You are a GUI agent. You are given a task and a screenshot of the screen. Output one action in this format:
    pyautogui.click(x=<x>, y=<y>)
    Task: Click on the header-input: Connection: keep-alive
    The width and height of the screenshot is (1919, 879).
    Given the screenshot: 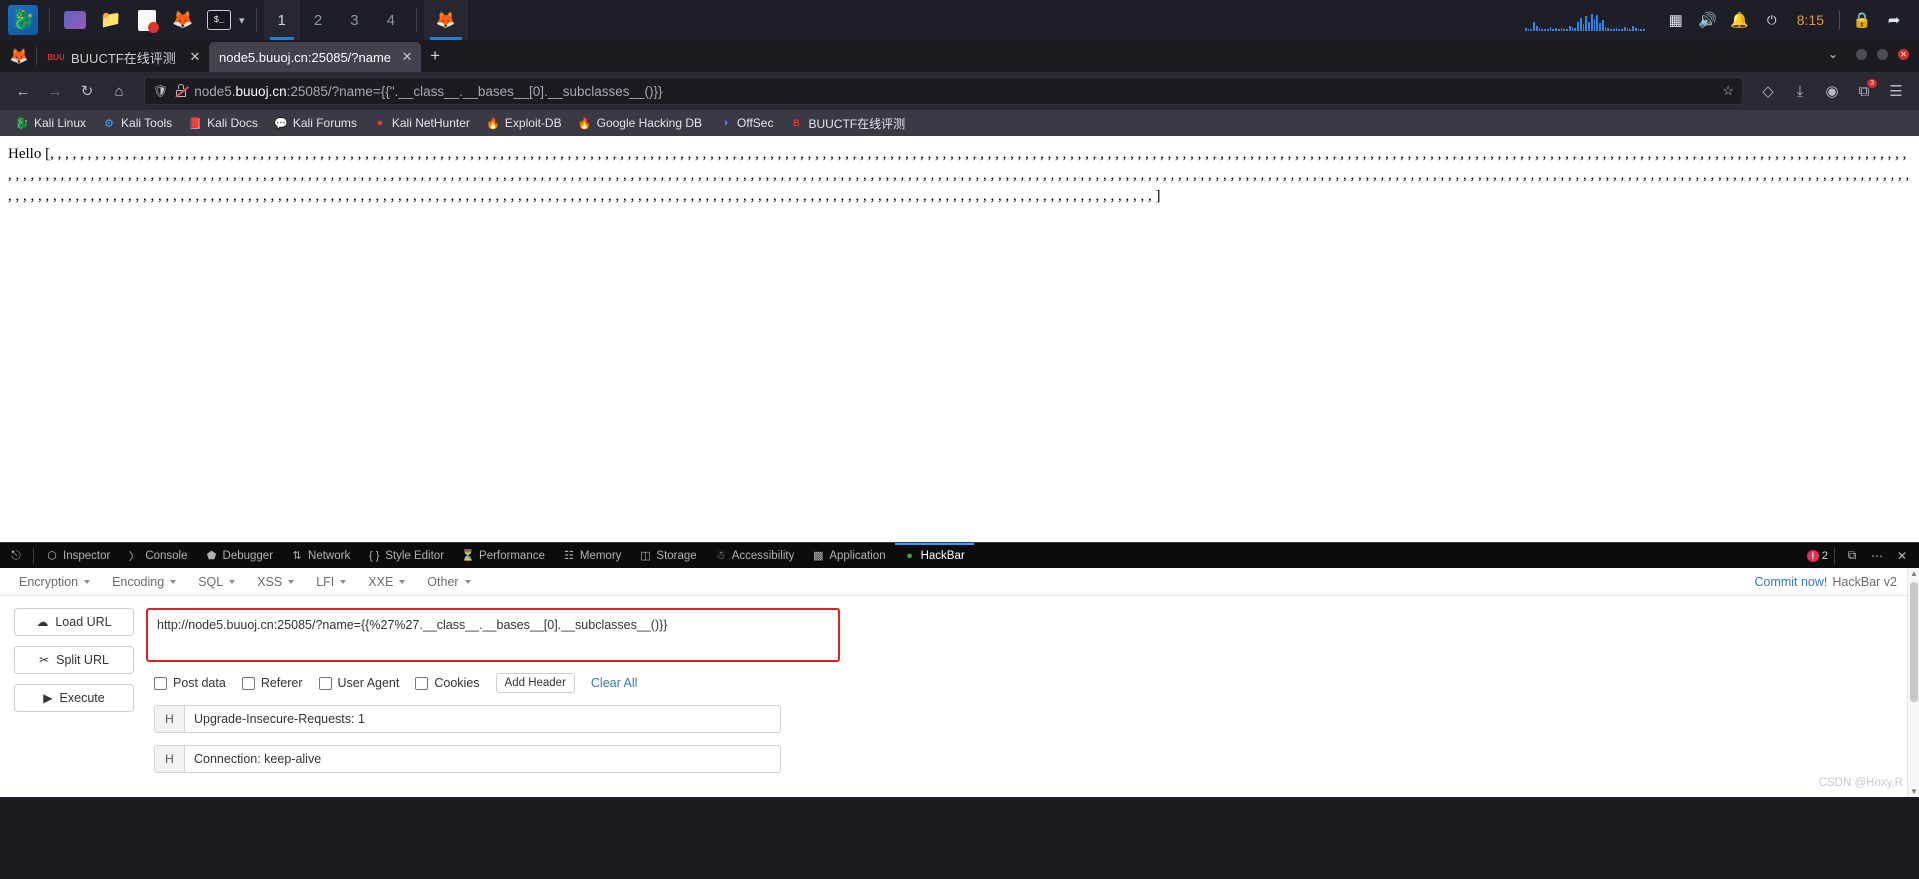 What is the action you would take?
    pyautogui.click(x=482, y=759)
    